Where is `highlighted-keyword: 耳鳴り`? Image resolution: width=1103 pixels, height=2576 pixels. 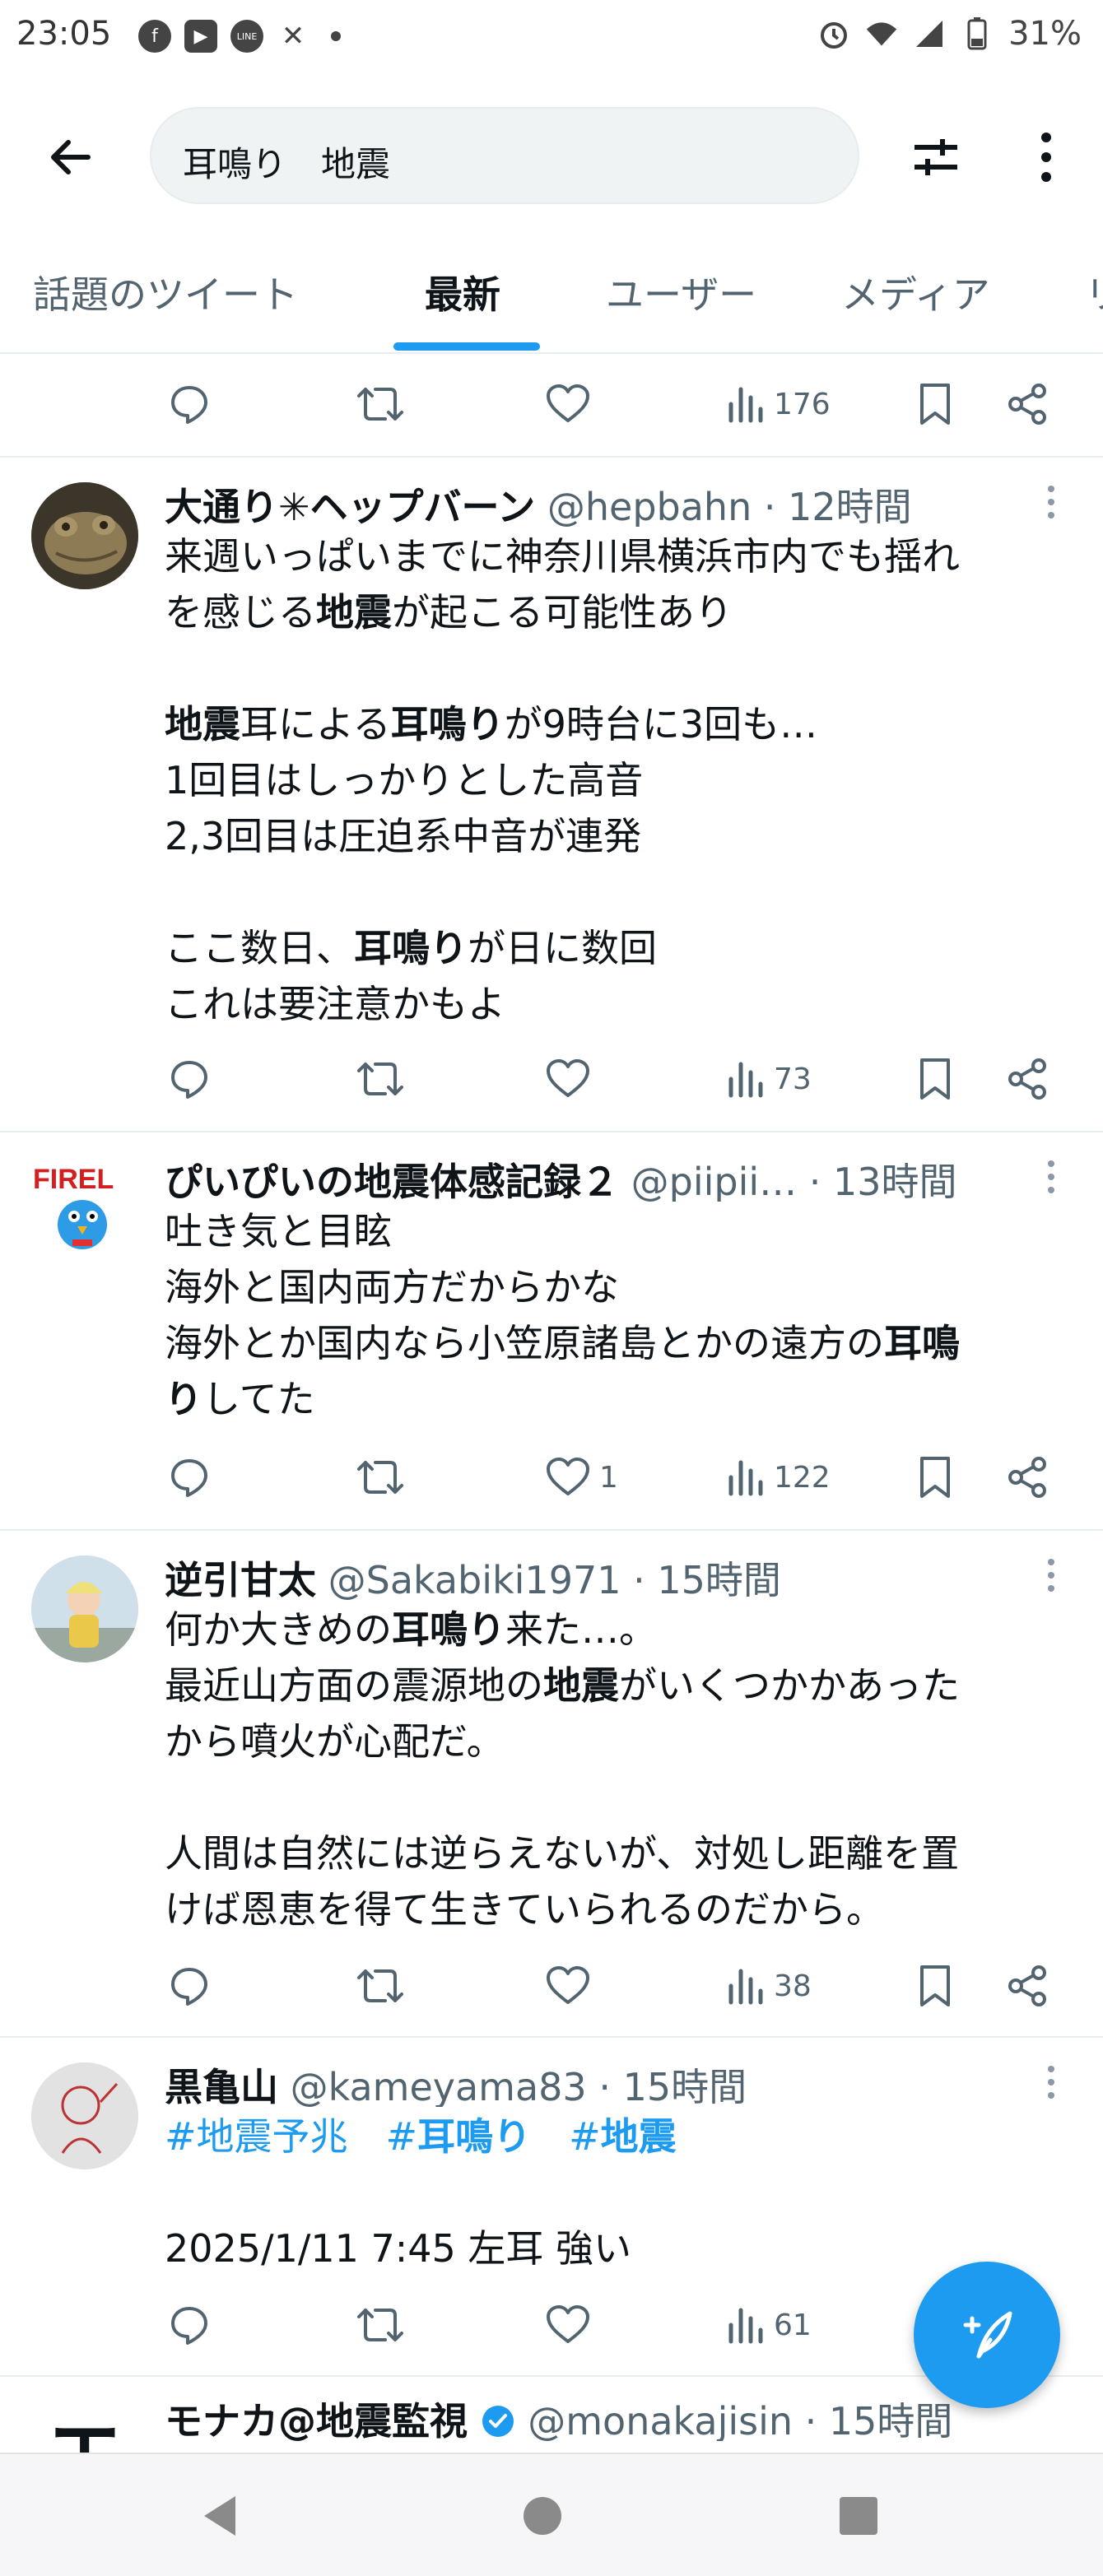 highlighted-keyword: 耳鳴り is located at coordinates (448, 1629).